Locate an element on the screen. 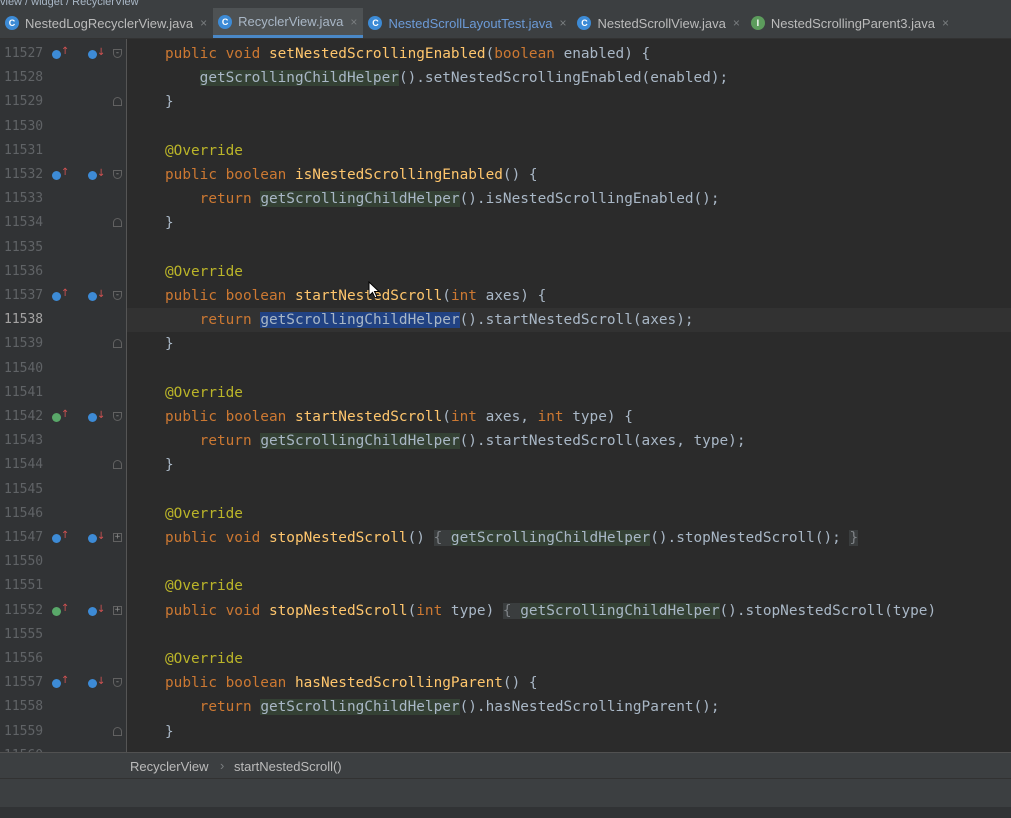 Image resolution: width=1011 pixels, height=818 pixels. code-token: ().startNestedScroll(axes, type); is located at coordinates (602, 441).